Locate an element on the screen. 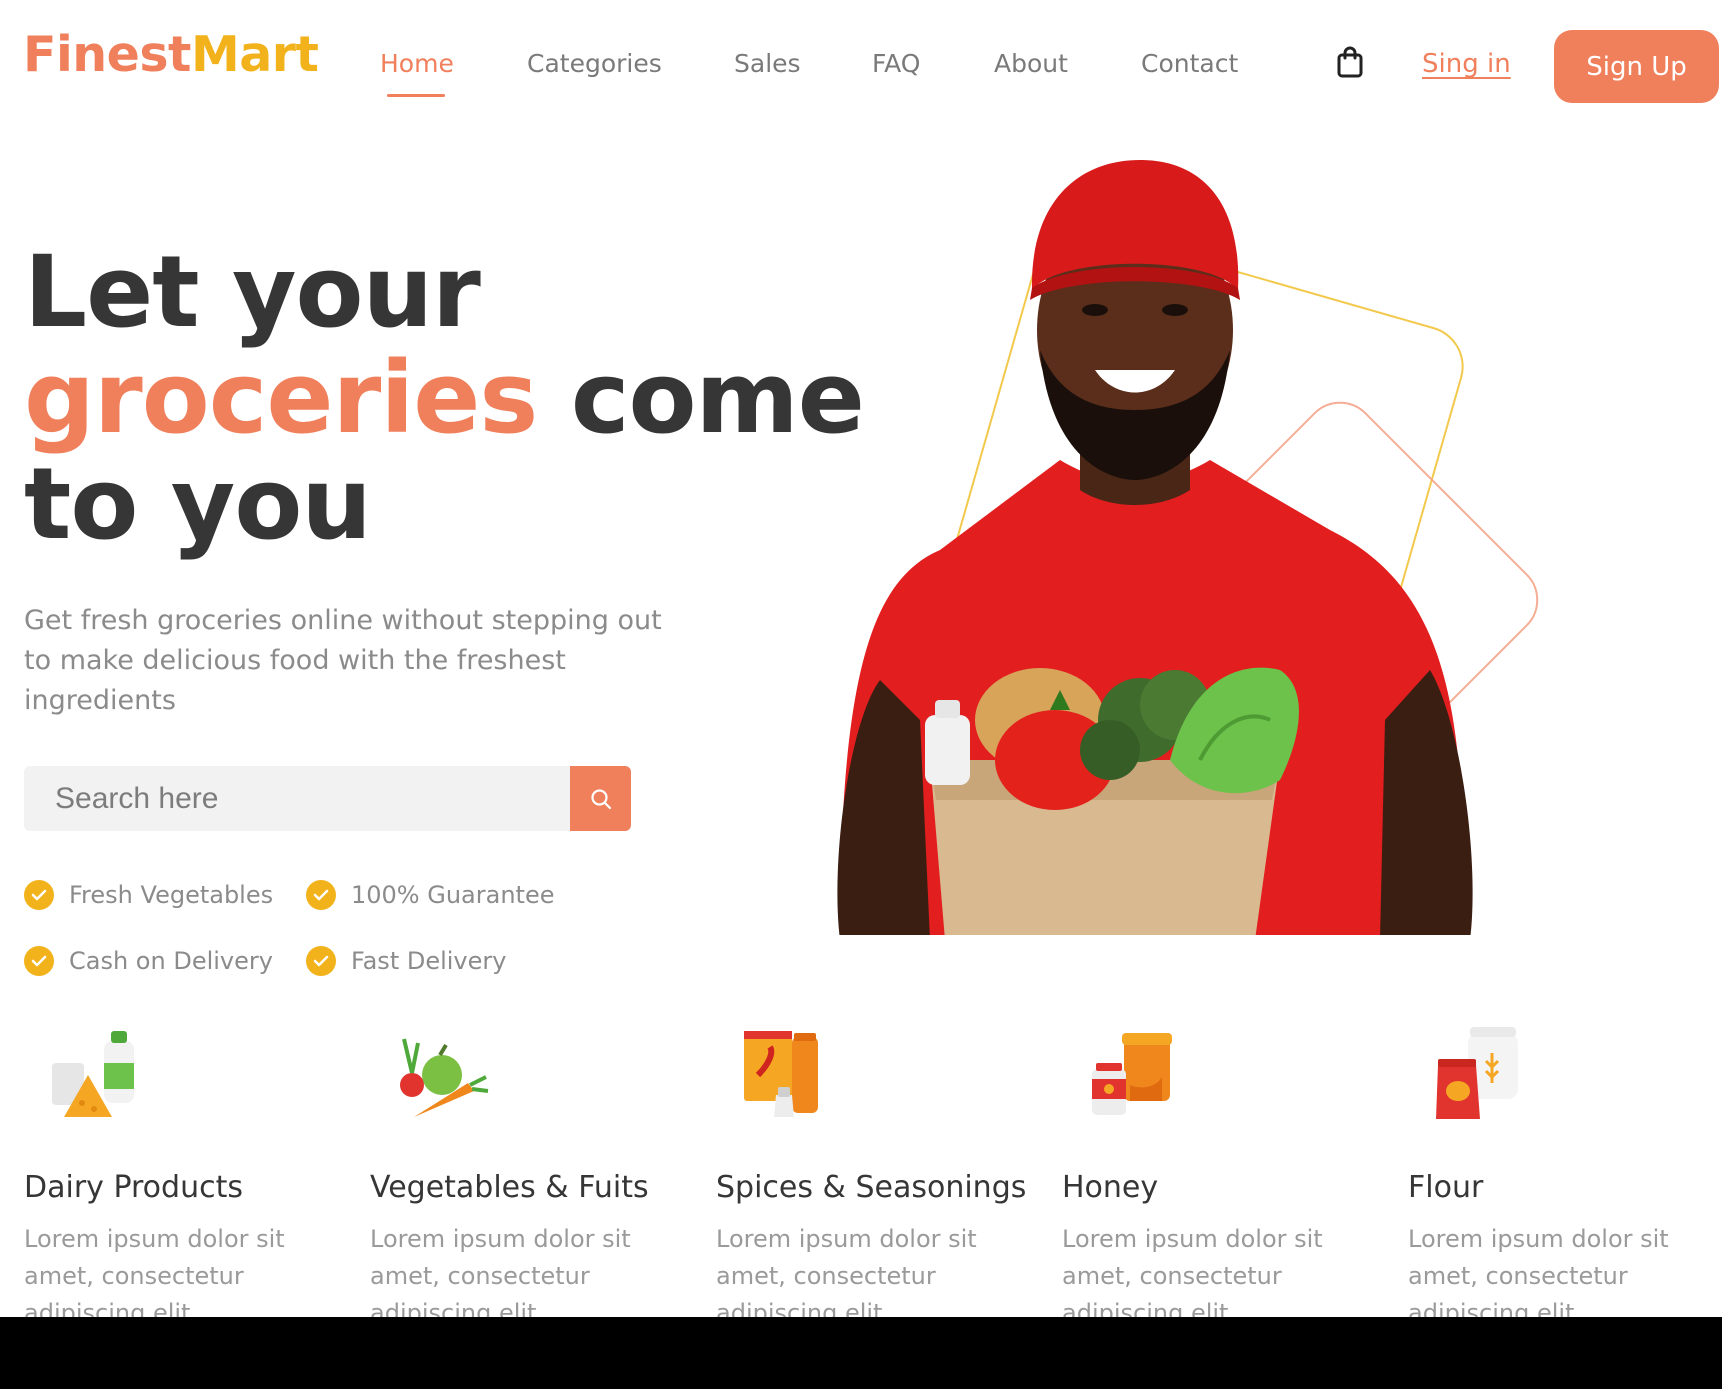 The image size is (1722, 1389). feature-label: 100% Guarantee is located at coordinates (453, 895).